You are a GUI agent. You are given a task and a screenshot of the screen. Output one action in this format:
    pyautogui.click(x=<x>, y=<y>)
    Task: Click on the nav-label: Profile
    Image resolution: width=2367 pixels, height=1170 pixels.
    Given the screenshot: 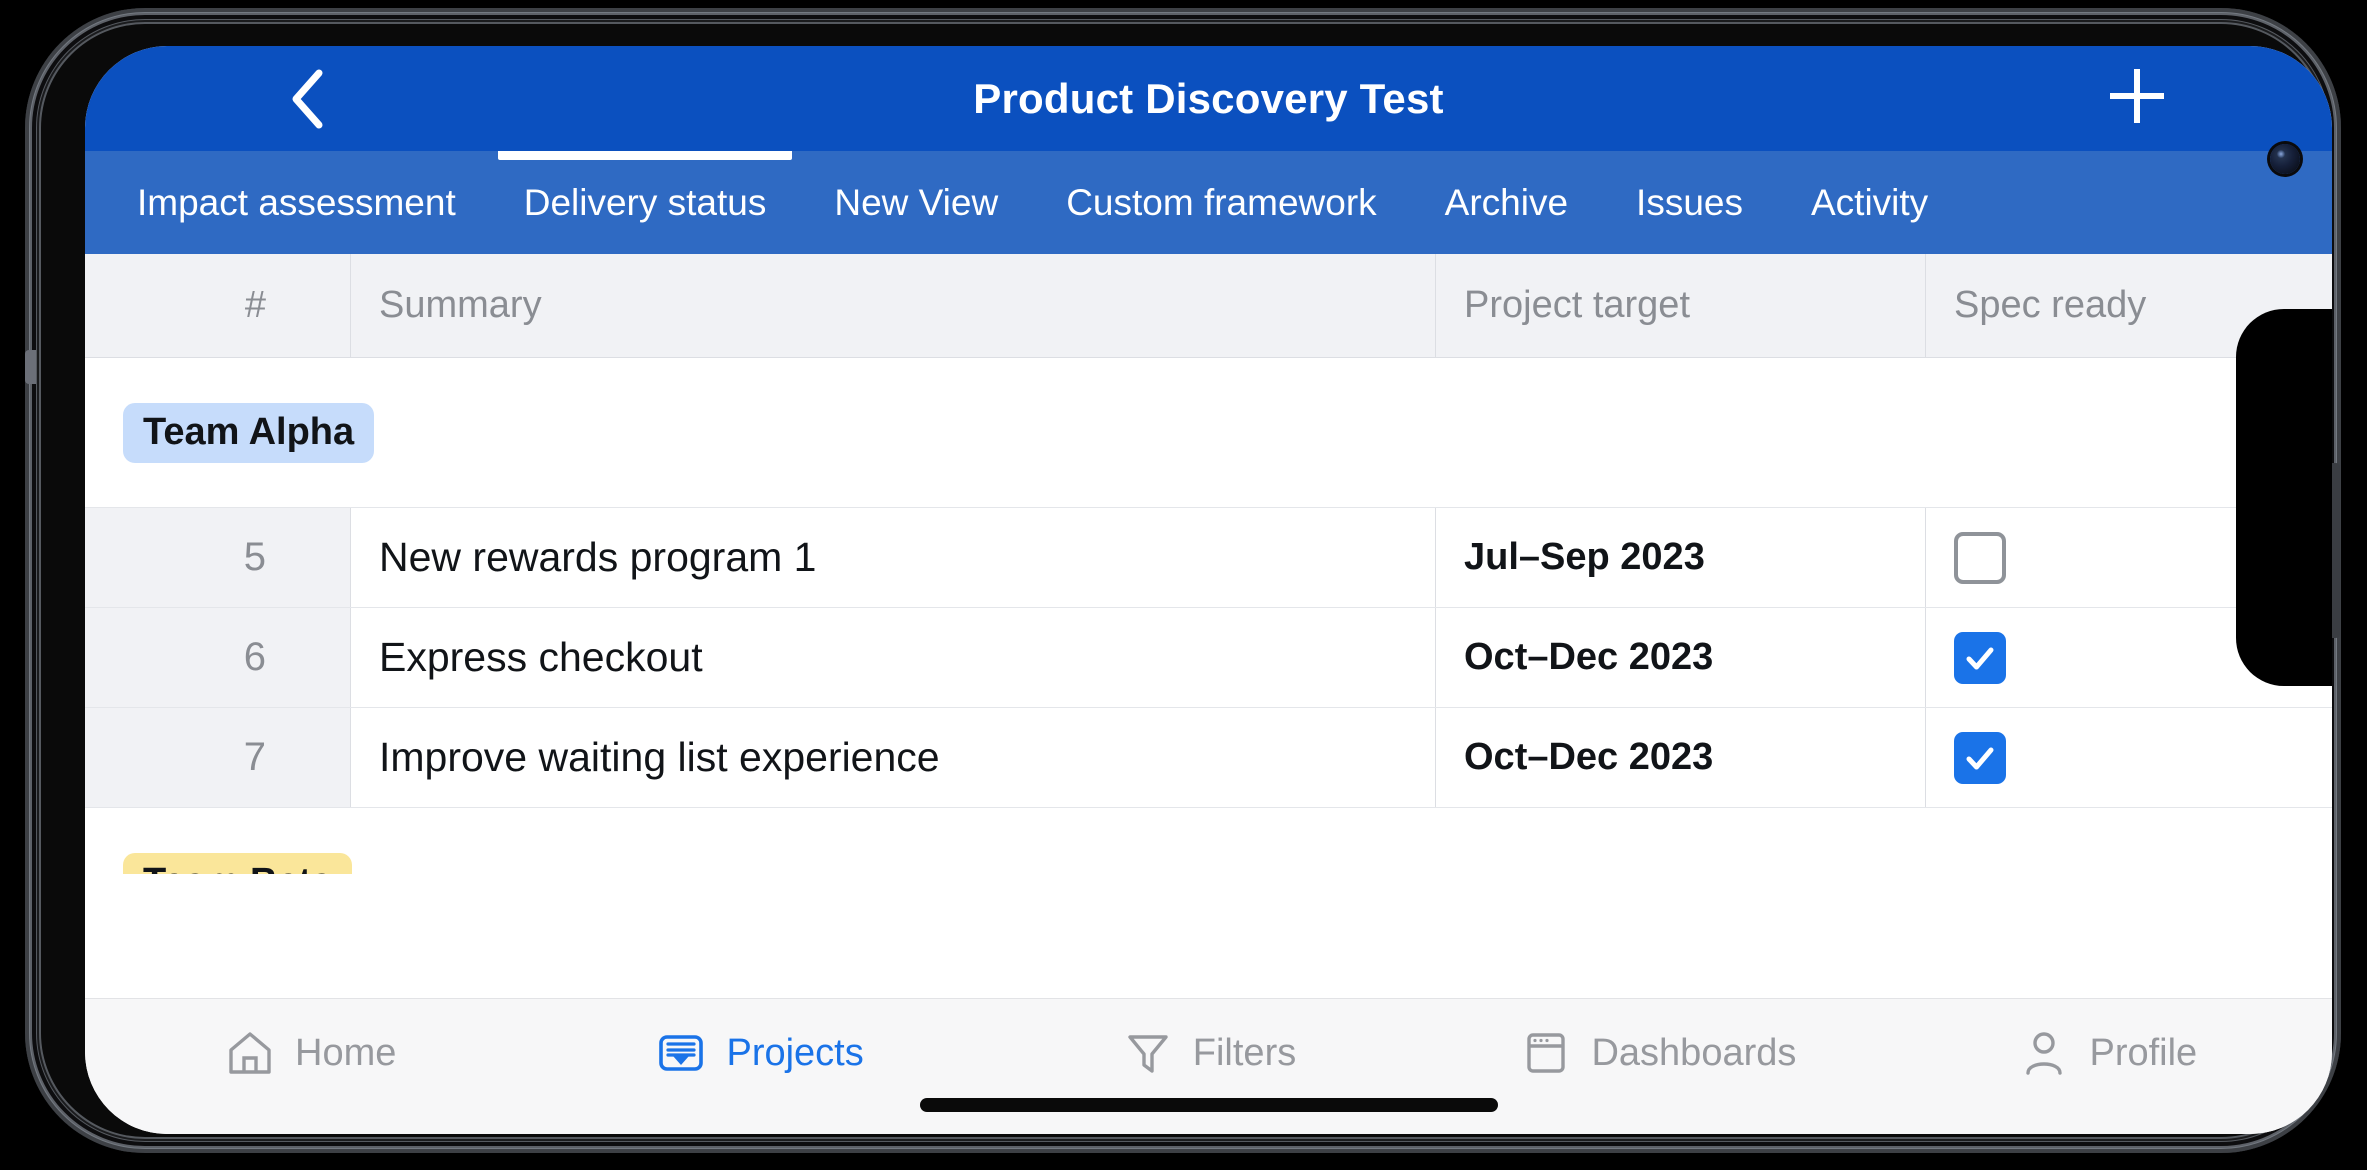 What is the action you would take?
    pyautogui.click(x=2143, y=1052)
    